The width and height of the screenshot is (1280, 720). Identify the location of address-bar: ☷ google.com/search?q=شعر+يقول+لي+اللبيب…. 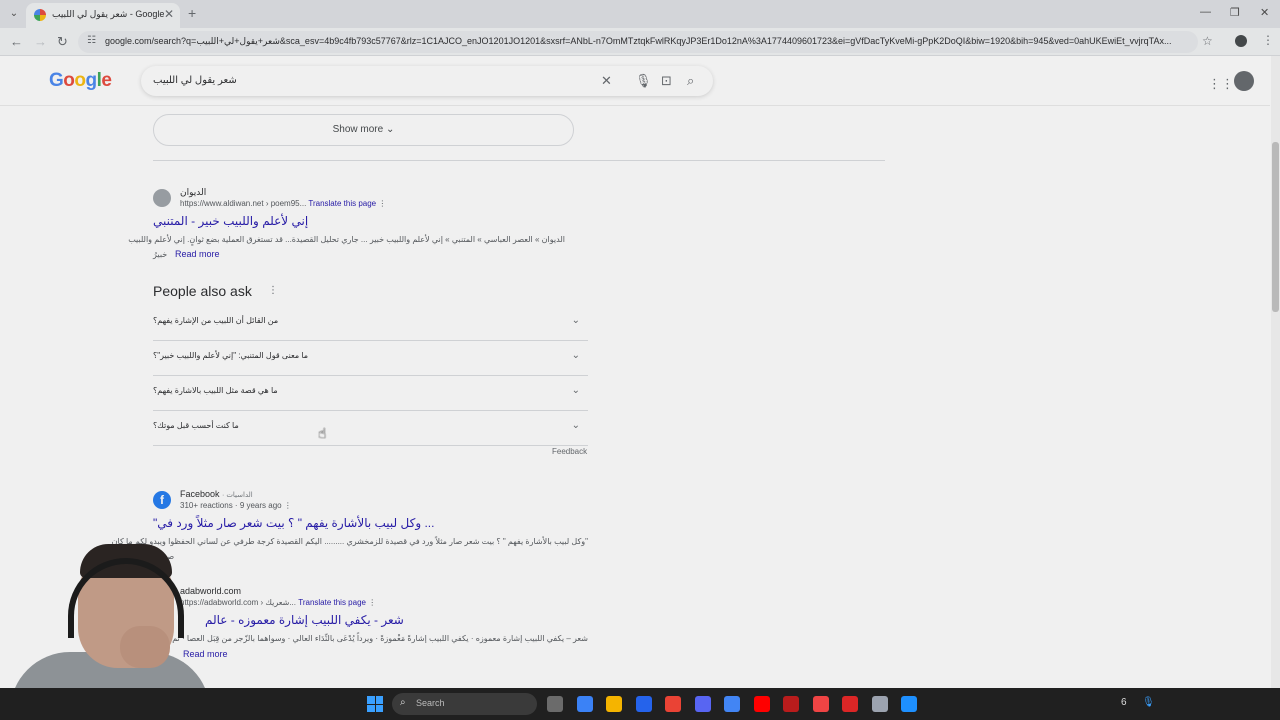
(638, 42).